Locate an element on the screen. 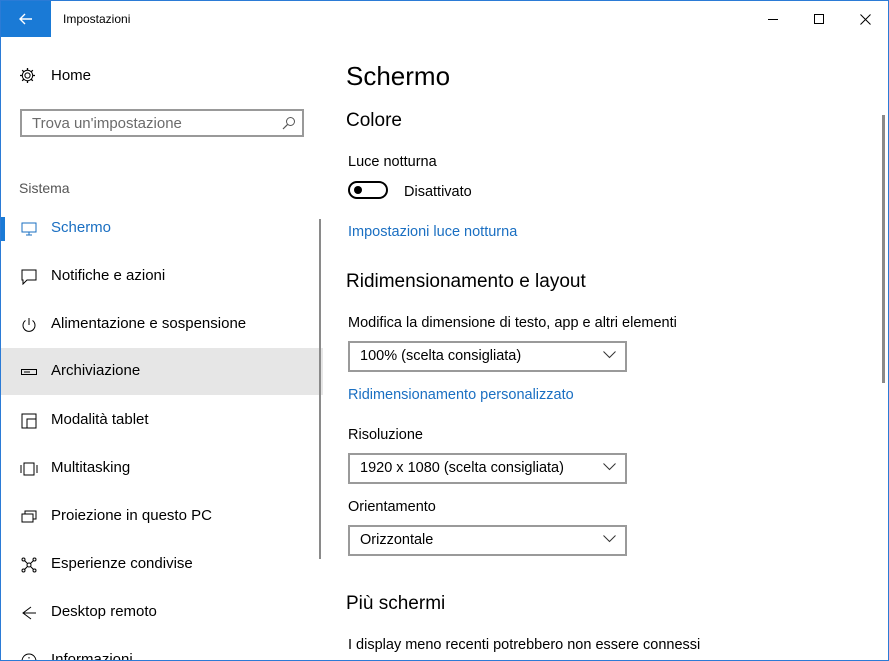  home-link: Home is located at coordinates (55, 75).